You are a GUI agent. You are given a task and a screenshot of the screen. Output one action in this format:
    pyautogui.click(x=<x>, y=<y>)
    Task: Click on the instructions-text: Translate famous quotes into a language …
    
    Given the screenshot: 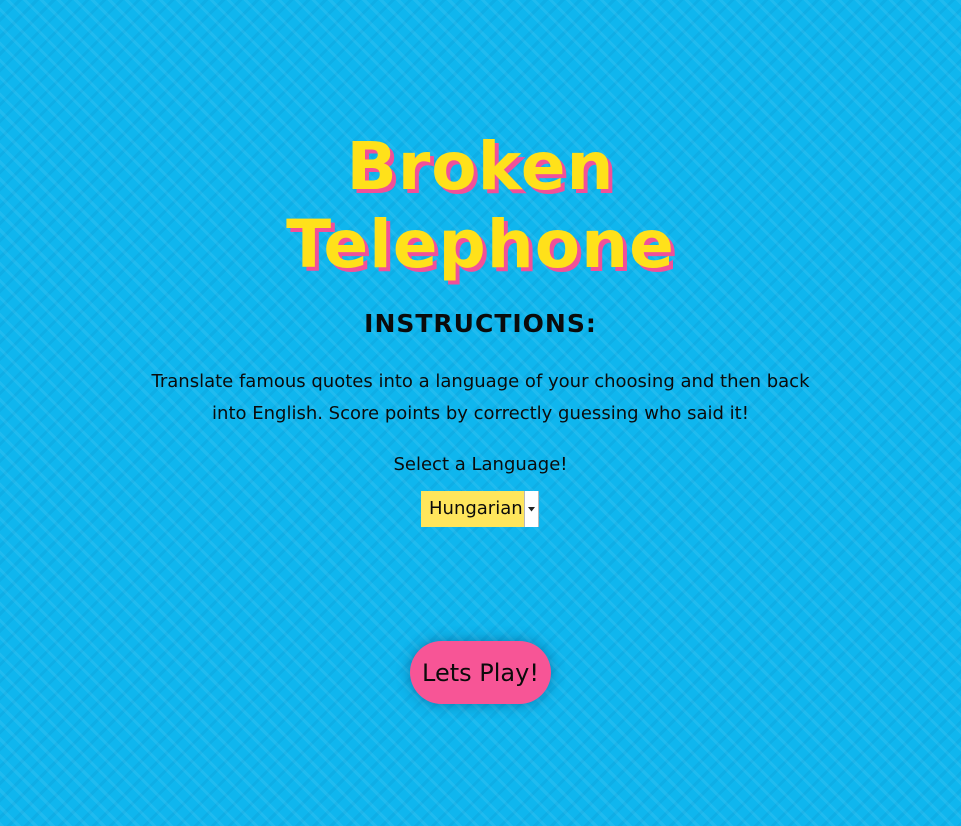 What is the action you would take?
    pyautogui.click(x=480, y=397)
    